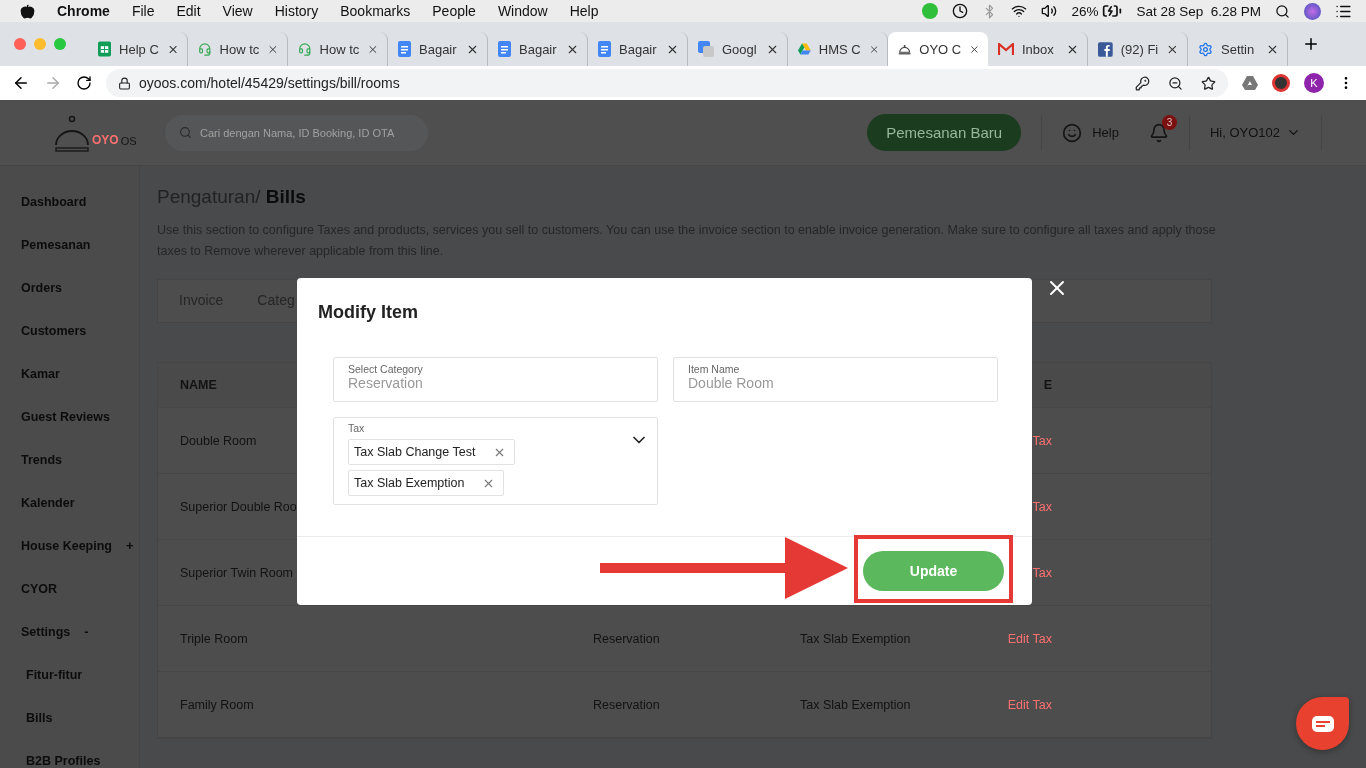 The width and height of the screenshot is (1366, 768). I want to click on menu-item: History, so click(296, 11).